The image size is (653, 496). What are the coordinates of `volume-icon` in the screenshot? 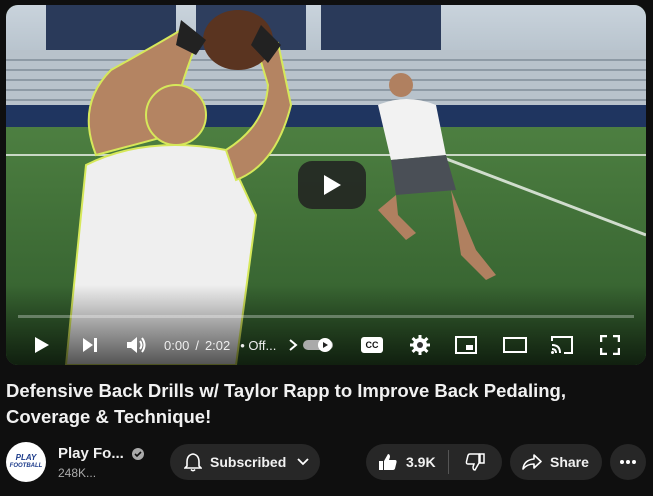 It's located at (136, 345).